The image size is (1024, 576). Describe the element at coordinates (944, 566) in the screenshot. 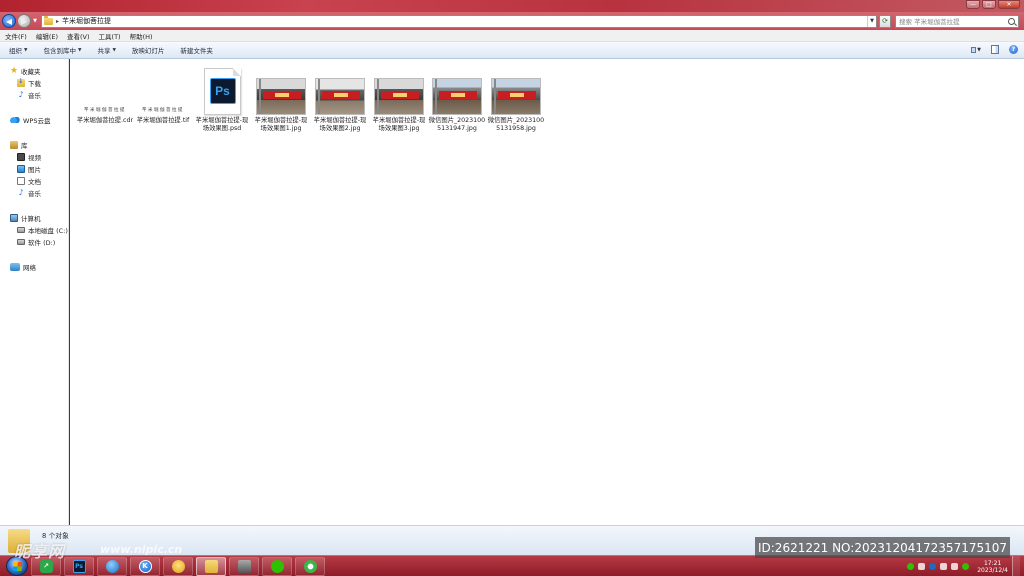

I see `tray-volume-icon` at that location.